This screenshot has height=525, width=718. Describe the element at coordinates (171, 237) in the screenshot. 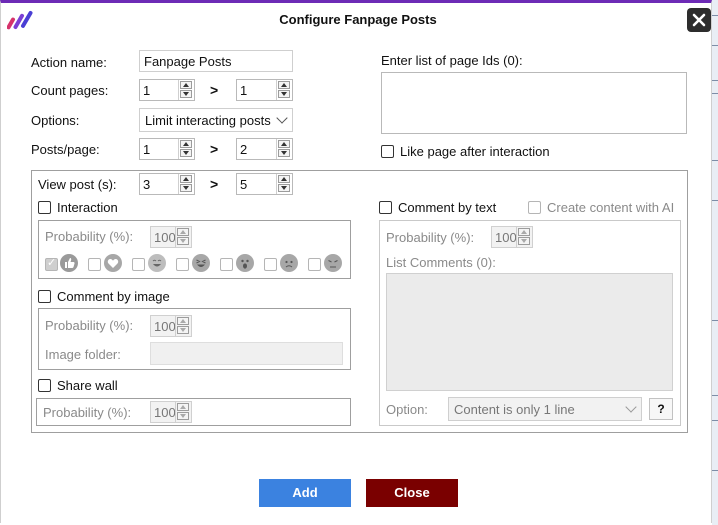

I see `interaction-probability-stepper: 100` at that location.